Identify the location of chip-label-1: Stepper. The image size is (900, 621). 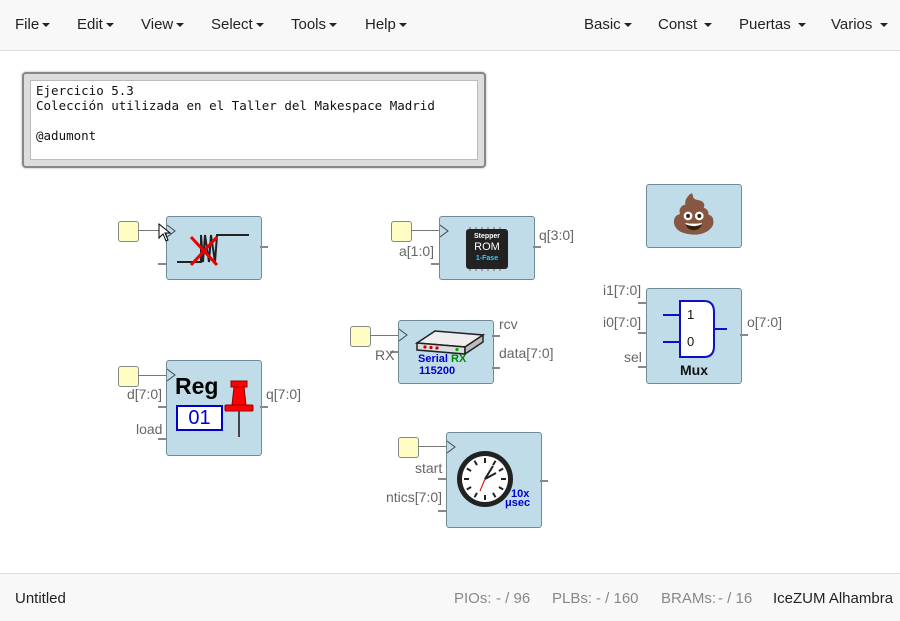
(487, 236).